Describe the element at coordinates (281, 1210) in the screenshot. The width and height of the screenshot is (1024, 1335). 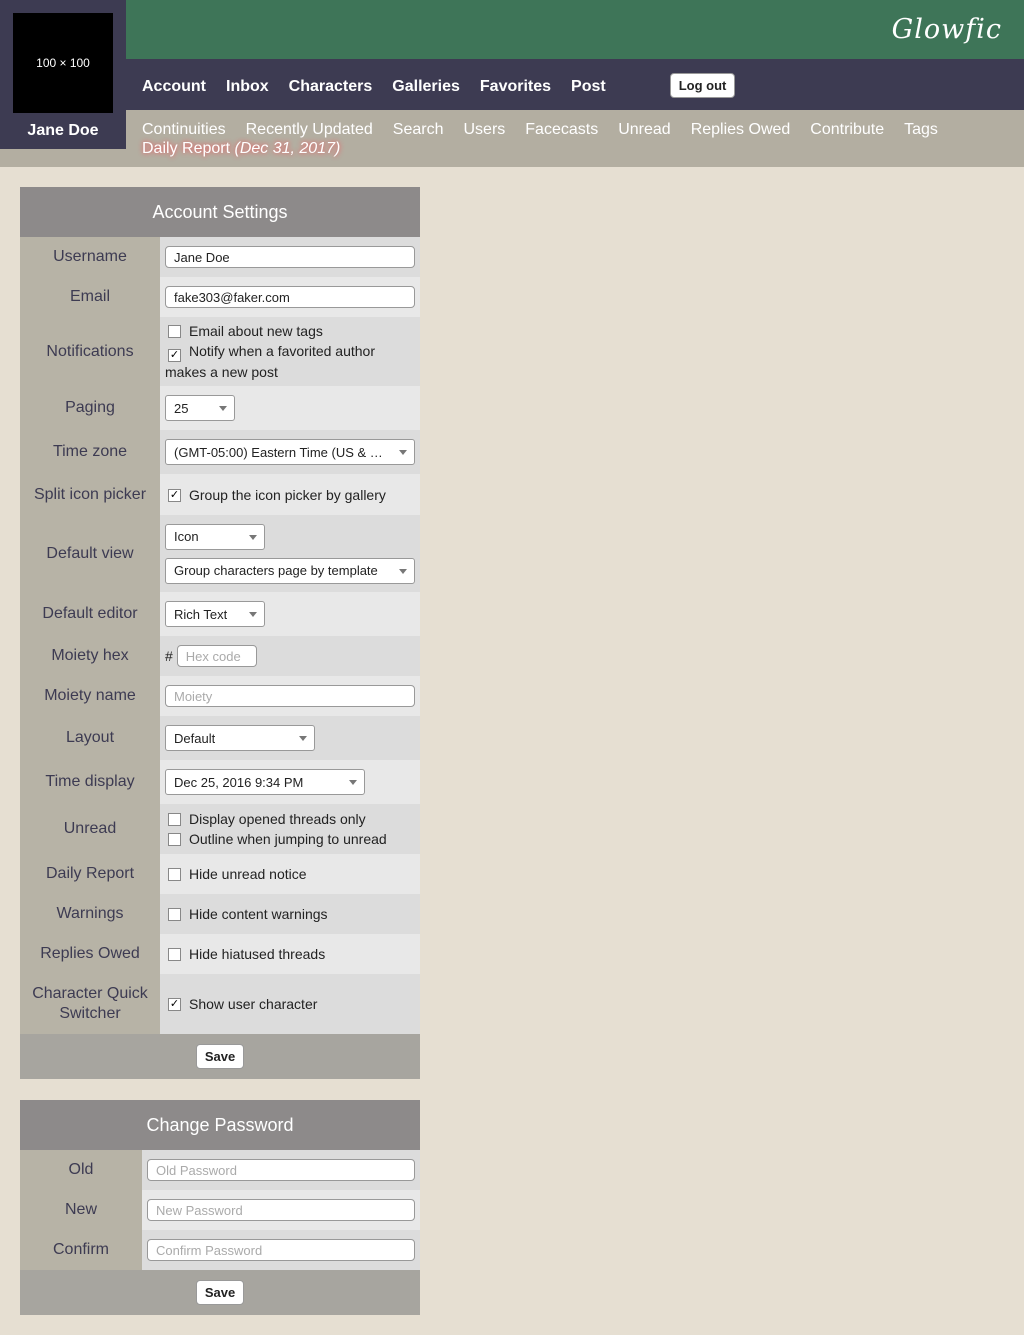
I see `new-password-input` at that location.